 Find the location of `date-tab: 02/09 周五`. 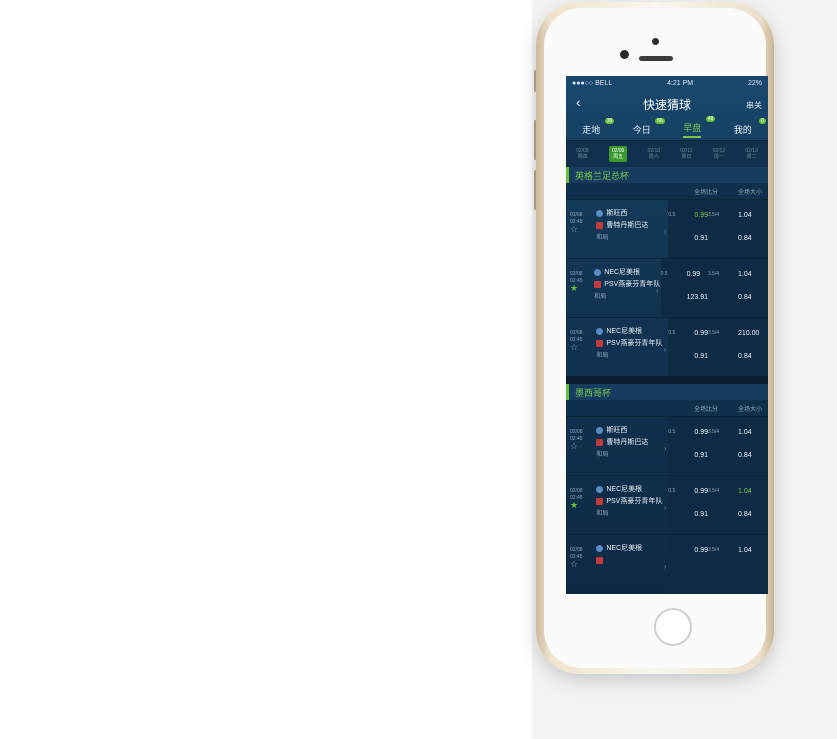

date-tab: 02/09 周五 is located at coordinates (618, 154).